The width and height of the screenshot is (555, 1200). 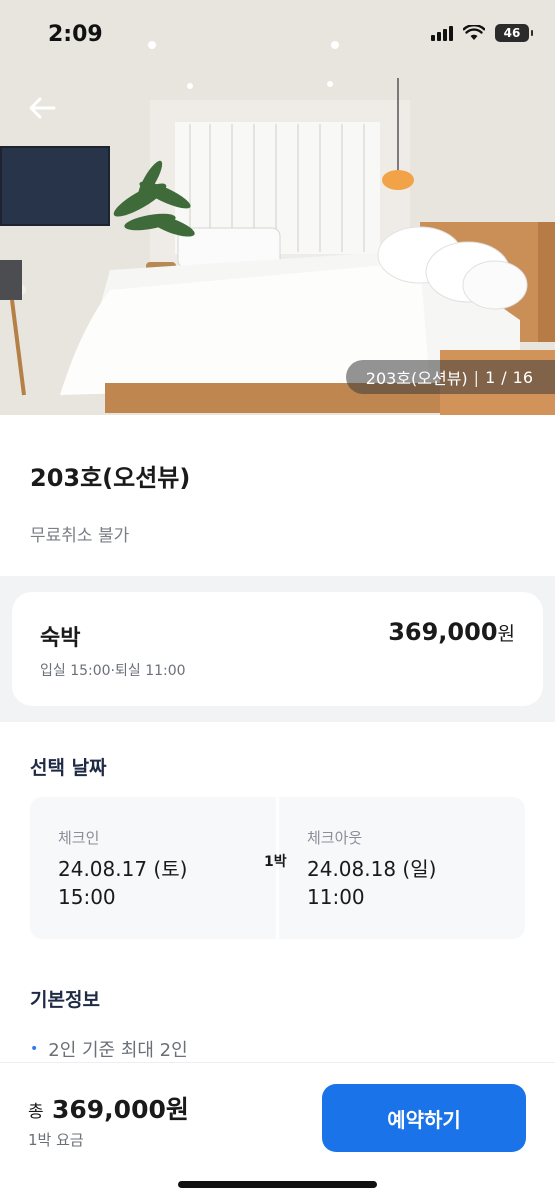 What do you see at coordinates (371, 883) in the screenshot?
I see `checkout-value: 24.08.18 (일) 11:00` at bounding box center [371, 883].